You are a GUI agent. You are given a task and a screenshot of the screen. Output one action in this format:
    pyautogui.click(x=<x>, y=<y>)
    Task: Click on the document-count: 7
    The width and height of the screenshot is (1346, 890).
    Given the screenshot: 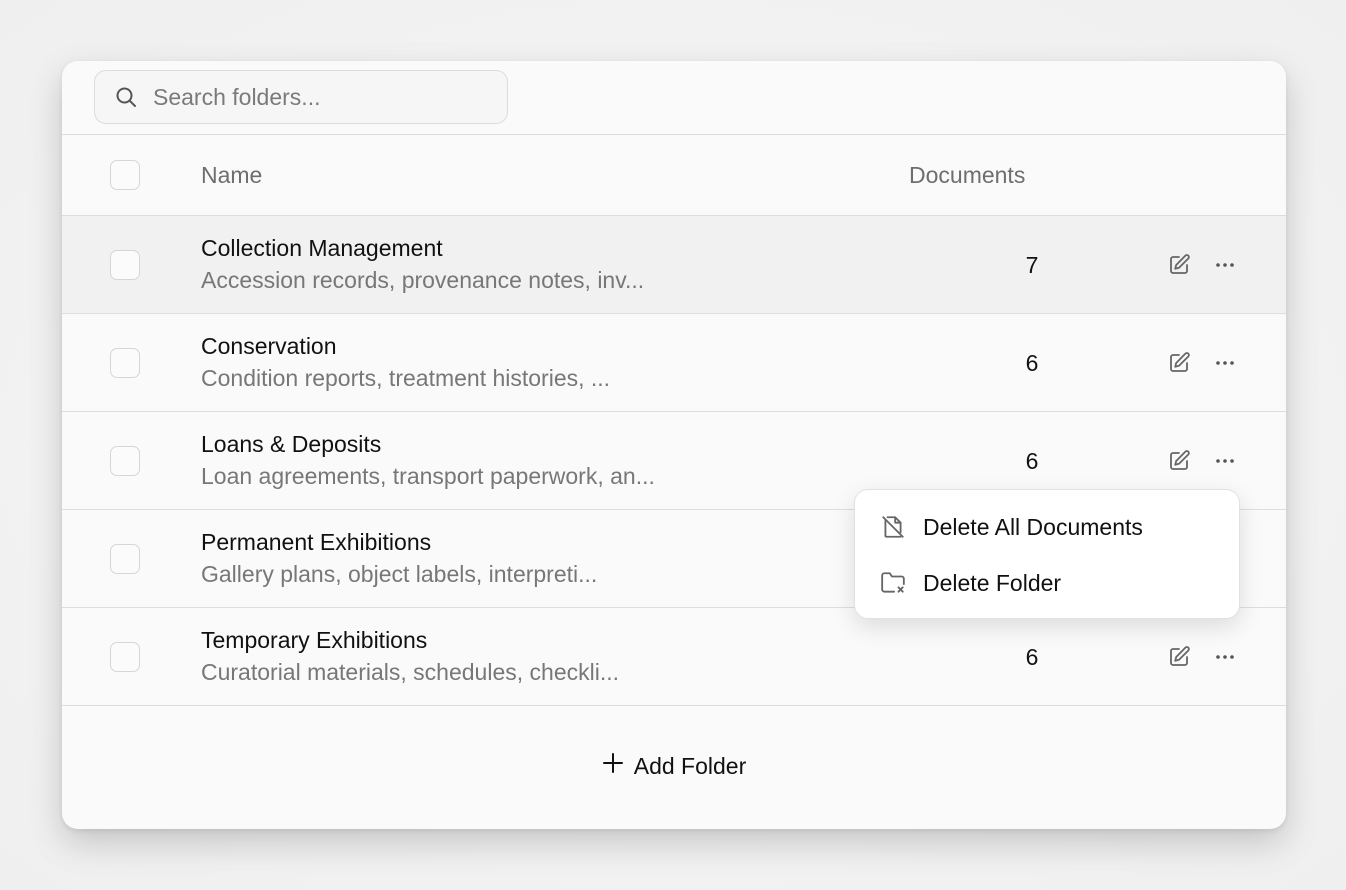 What is the action you would take?
    pyautogui.click(x=1032, y=265)
    